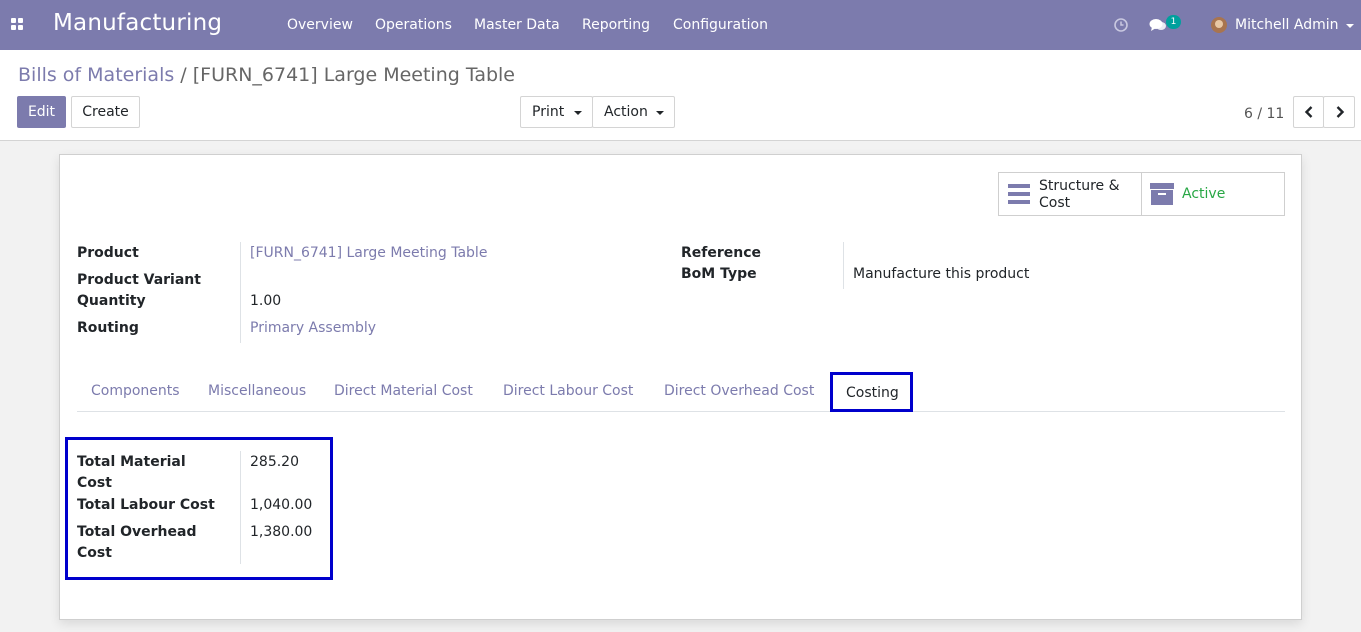  What do you see at coordinates (548, 112) in the screenshot?
I see `print-label: Print` at bounding box center [548, 112].